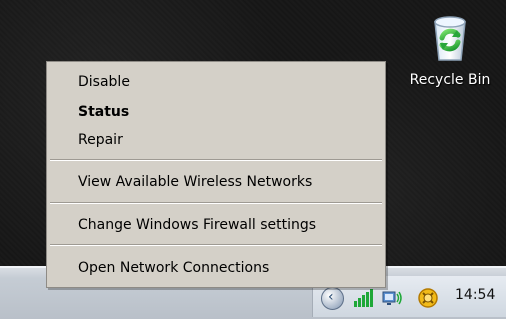  I want to click on menu-item-label: Open Network Connections, so click(174, 268).